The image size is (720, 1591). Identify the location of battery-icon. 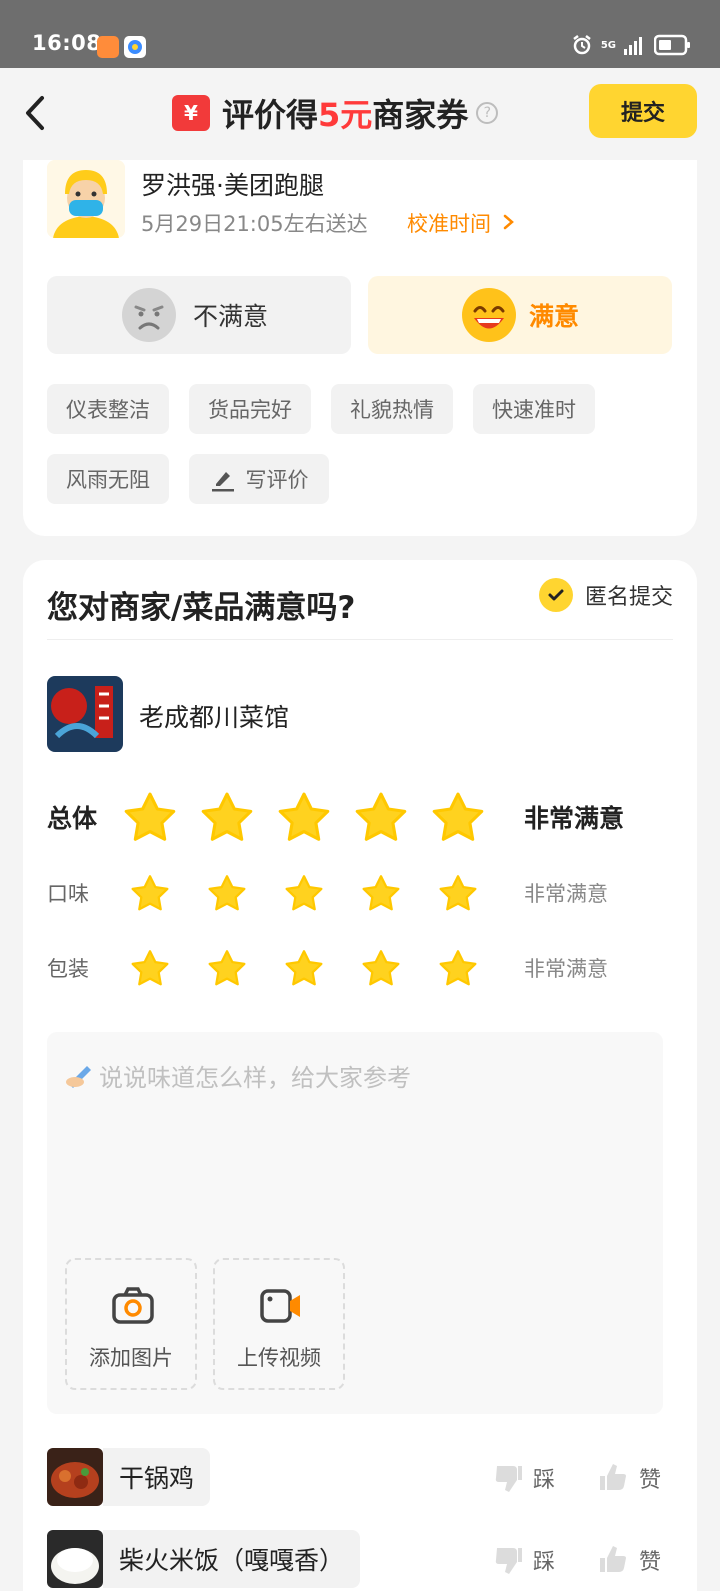
(672, 45).